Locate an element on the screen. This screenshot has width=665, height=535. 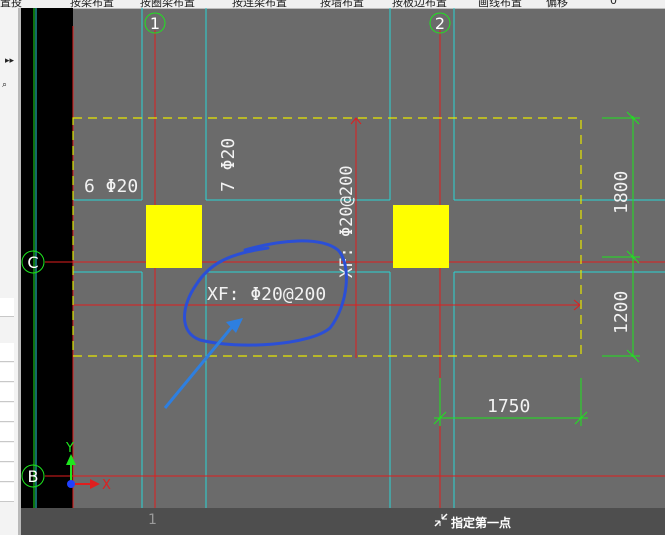
ucs-icon: Y X is located at coordinates (88, 467).